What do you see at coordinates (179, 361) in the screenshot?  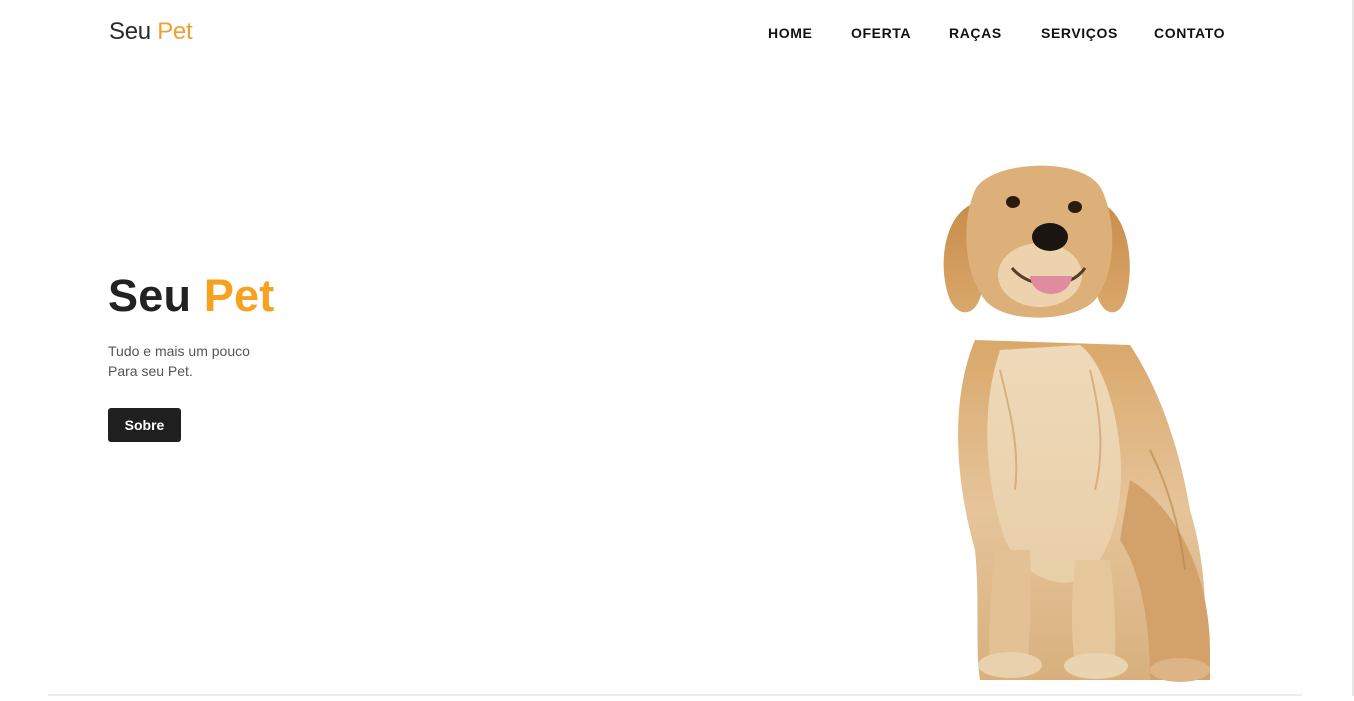 I see `hero-description: Tudo e mais um pouco Para seu Pet.` at bounding box center [179, 361].